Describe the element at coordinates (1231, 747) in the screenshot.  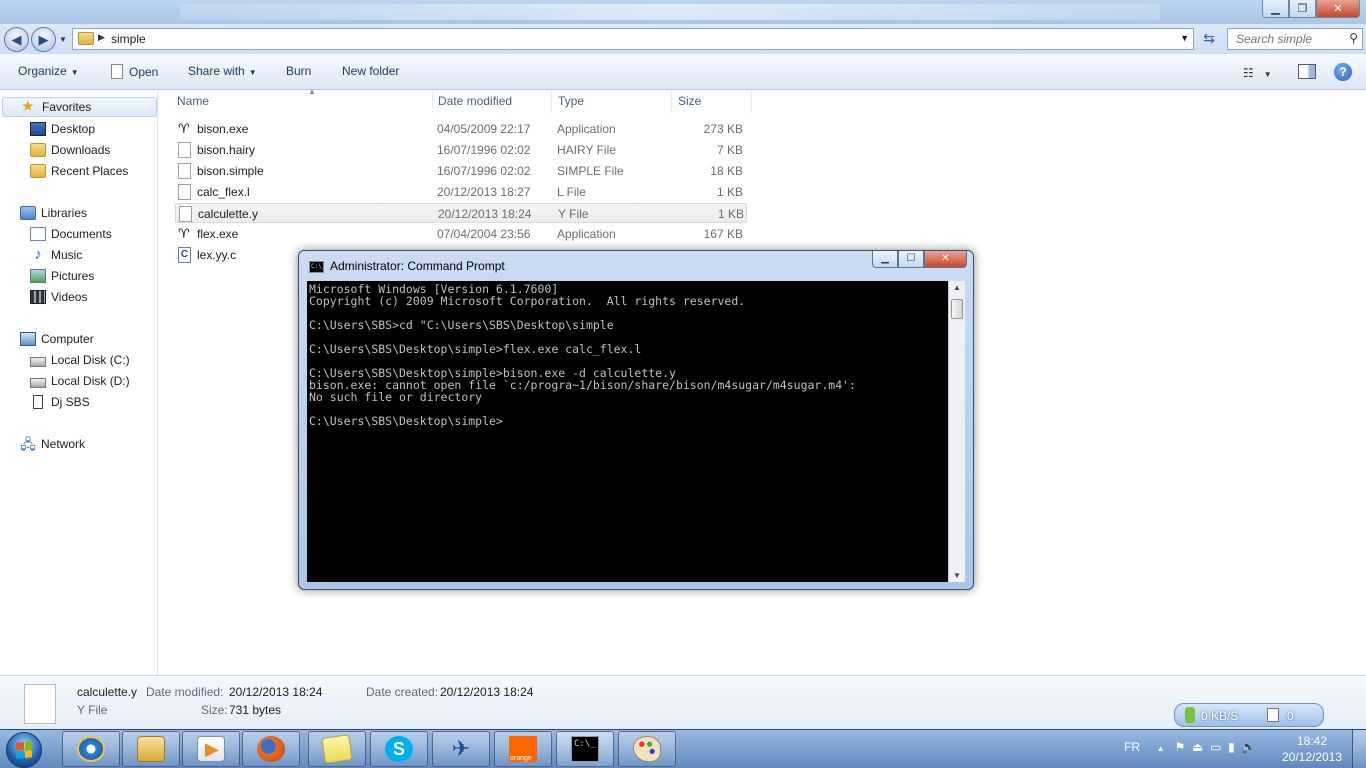
I see `network-status-icon: ▮` at that location.